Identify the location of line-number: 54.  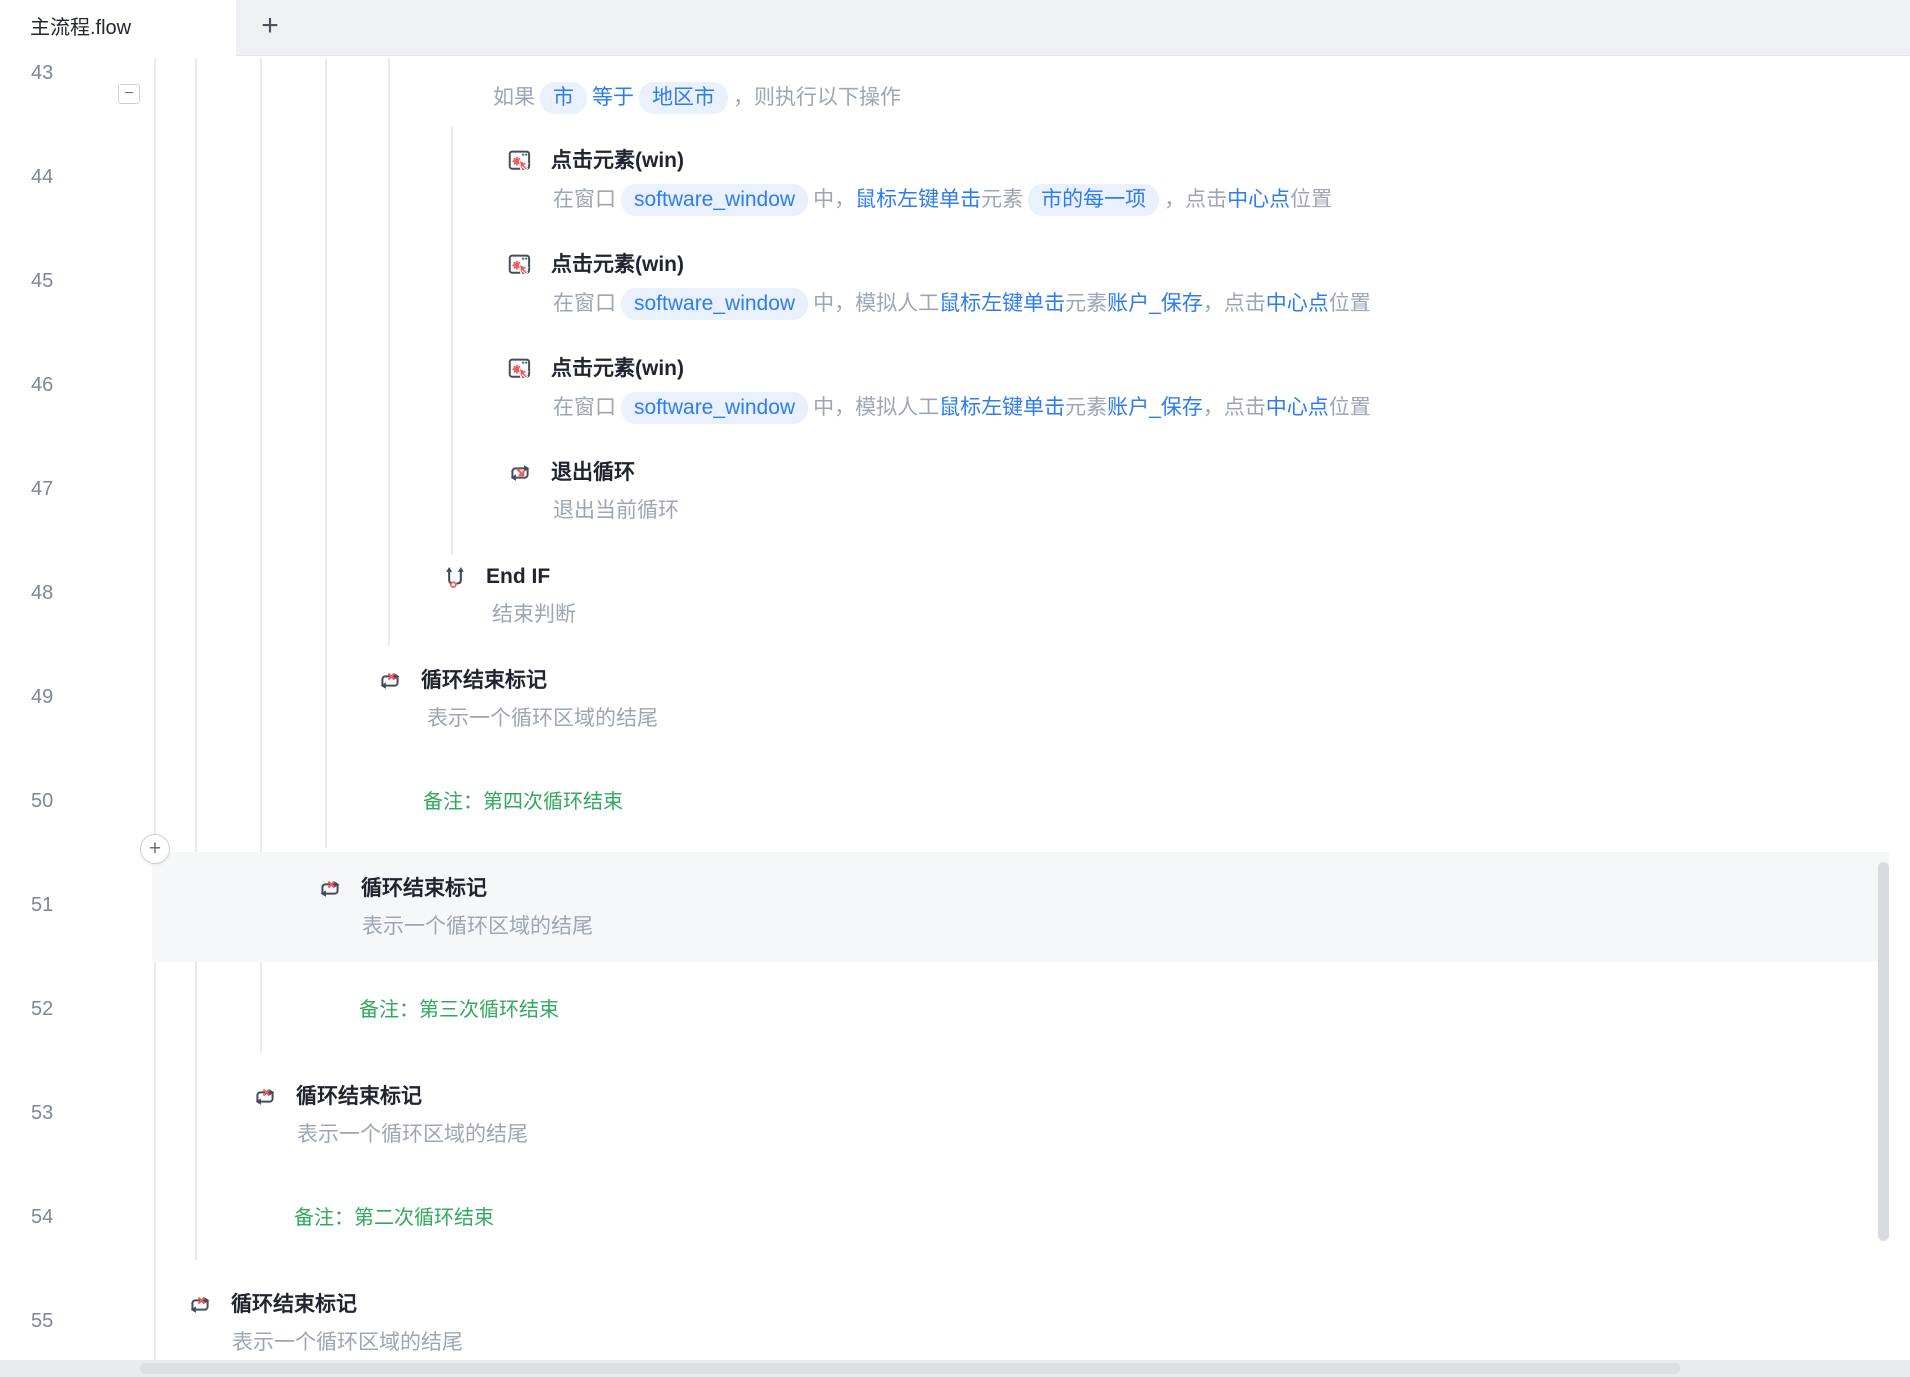
(42, 1217).